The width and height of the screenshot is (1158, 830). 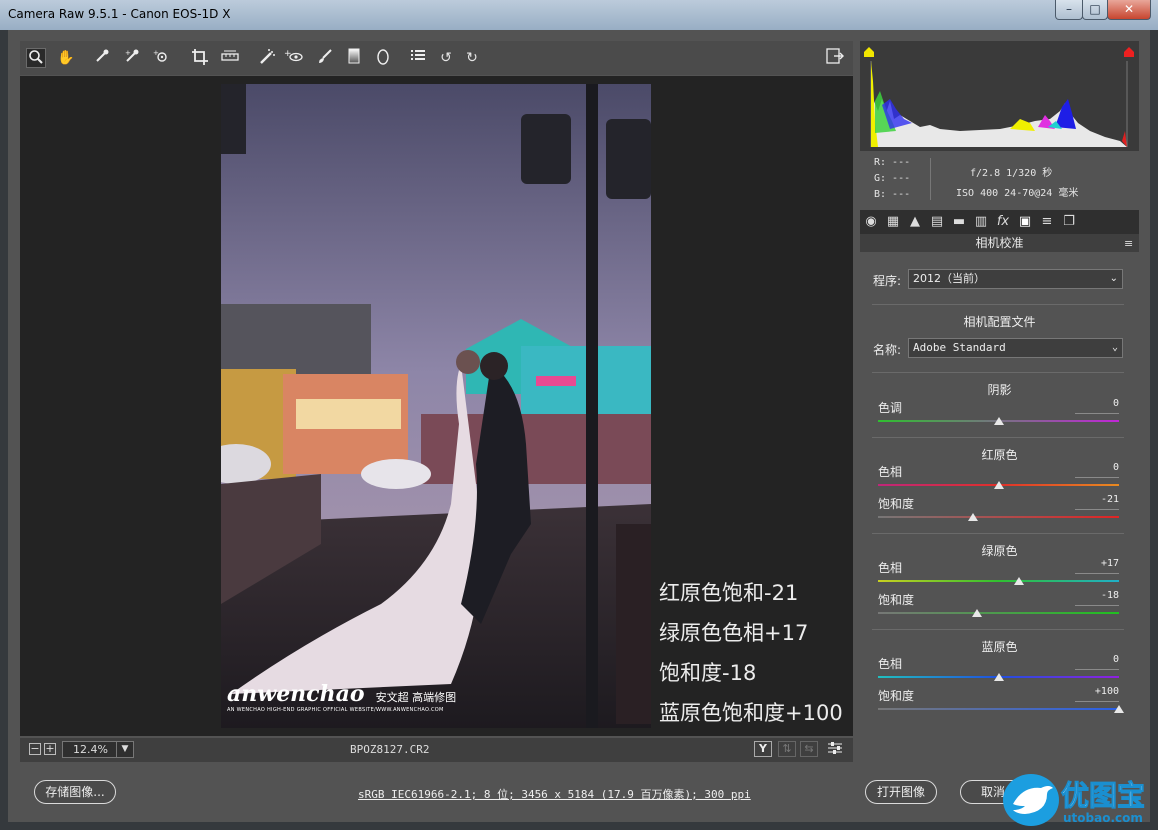 I want to click on toolbar: ✋ + + + ↺ ↻, so click(x=436, y=58).